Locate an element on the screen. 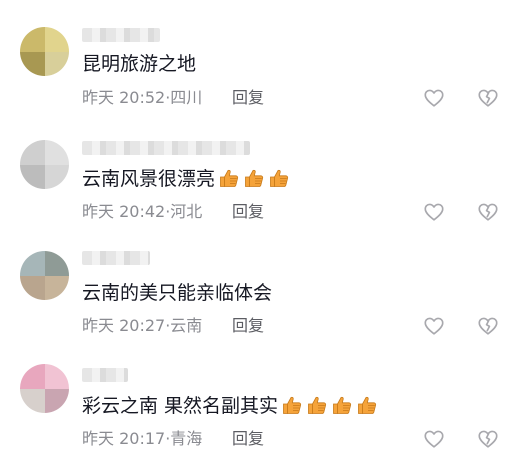 The height and width of the screenshot is (466, 520). comment-text-content: 彩云之南 果然名副其实 is located at coordinates (180, 406).